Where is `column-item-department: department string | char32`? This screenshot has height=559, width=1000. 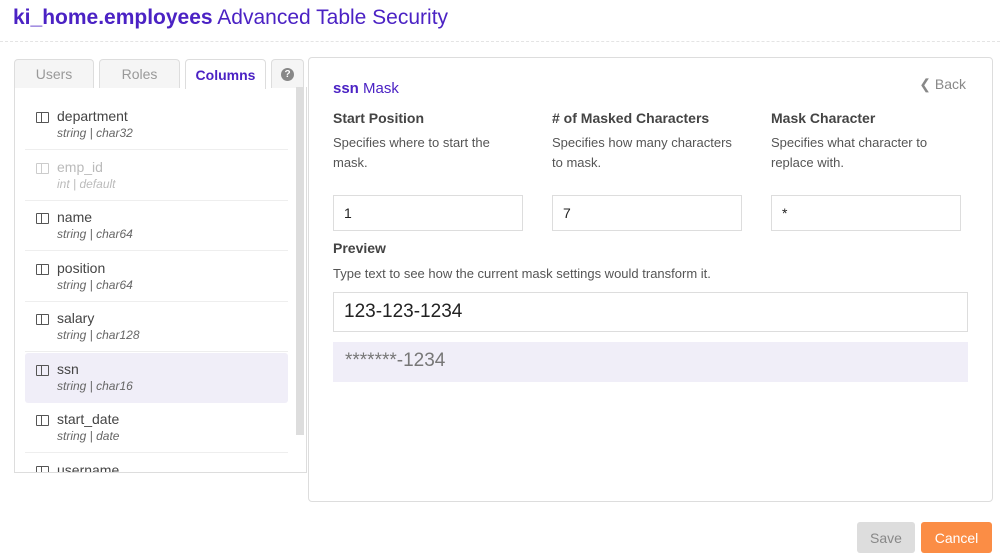 column-item-department: department string | char32 is located at coordinates (156, 125).